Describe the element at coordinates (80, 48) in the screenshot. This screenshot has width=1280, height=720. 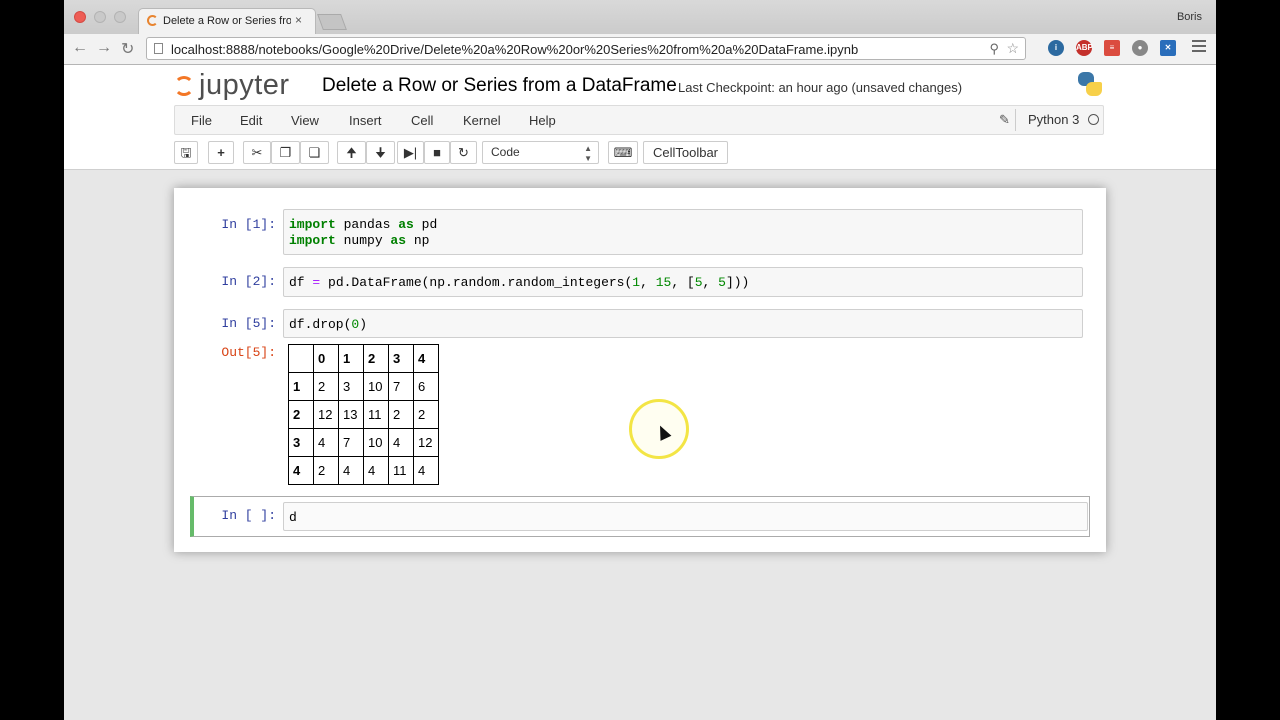
I see `back-arrow-icon: ←` at that location.